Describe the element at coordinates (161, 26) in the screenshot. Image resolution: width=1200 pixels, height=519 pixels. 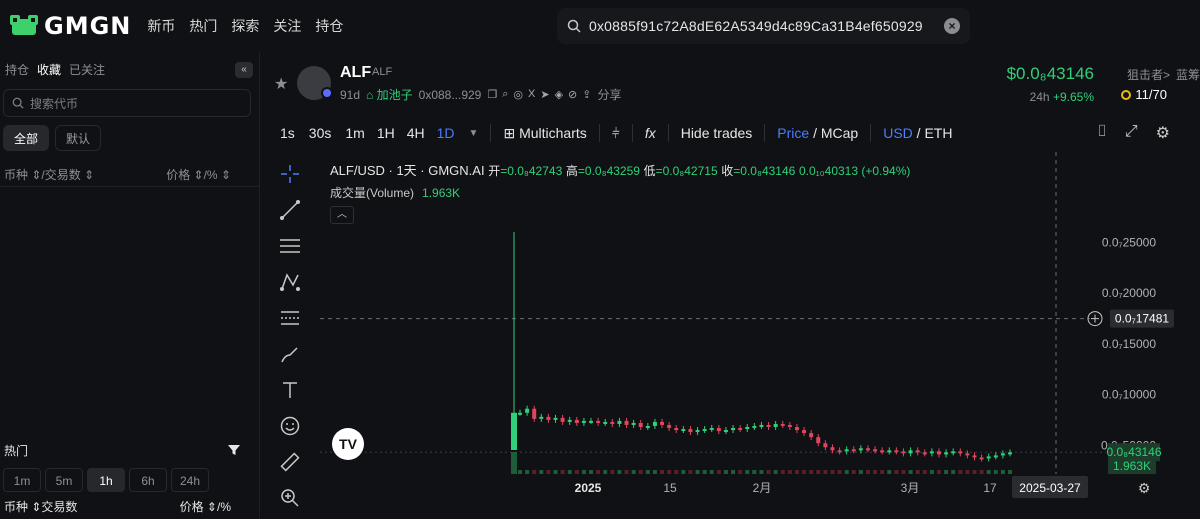
I see `nav-new: 新币` at that location.